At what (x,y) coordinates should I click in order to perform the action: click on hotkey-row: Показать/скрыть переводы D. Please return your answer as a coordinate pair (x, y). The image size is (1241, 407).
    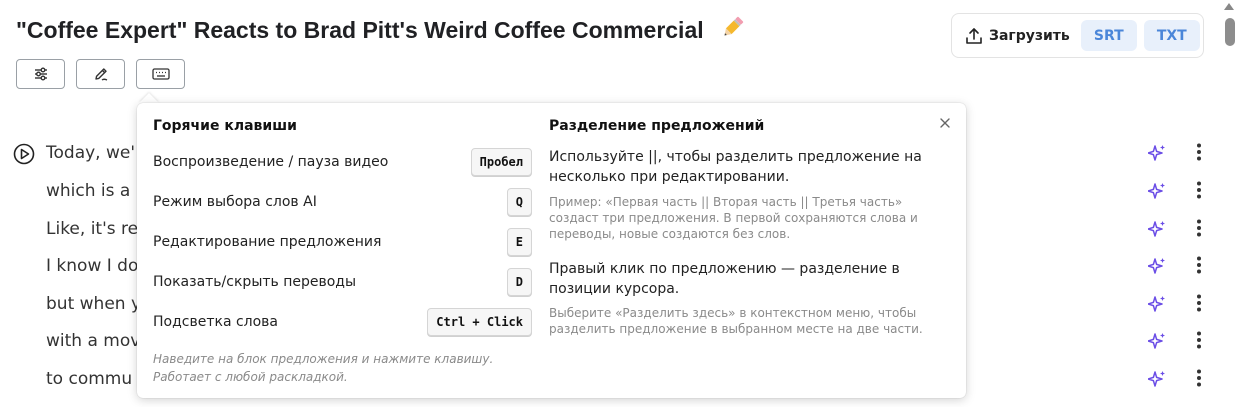
    Looking at the image, I should click on (342, 282).